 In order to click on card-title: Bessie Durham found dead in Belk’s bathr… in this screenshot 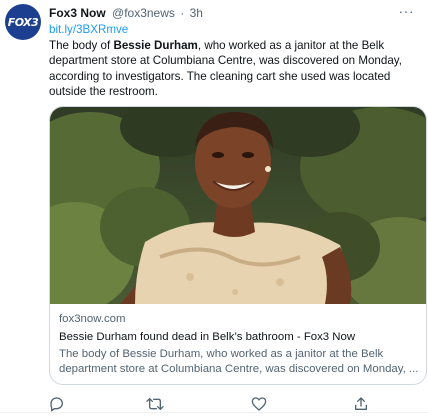, I will do `click(207, 337)`.